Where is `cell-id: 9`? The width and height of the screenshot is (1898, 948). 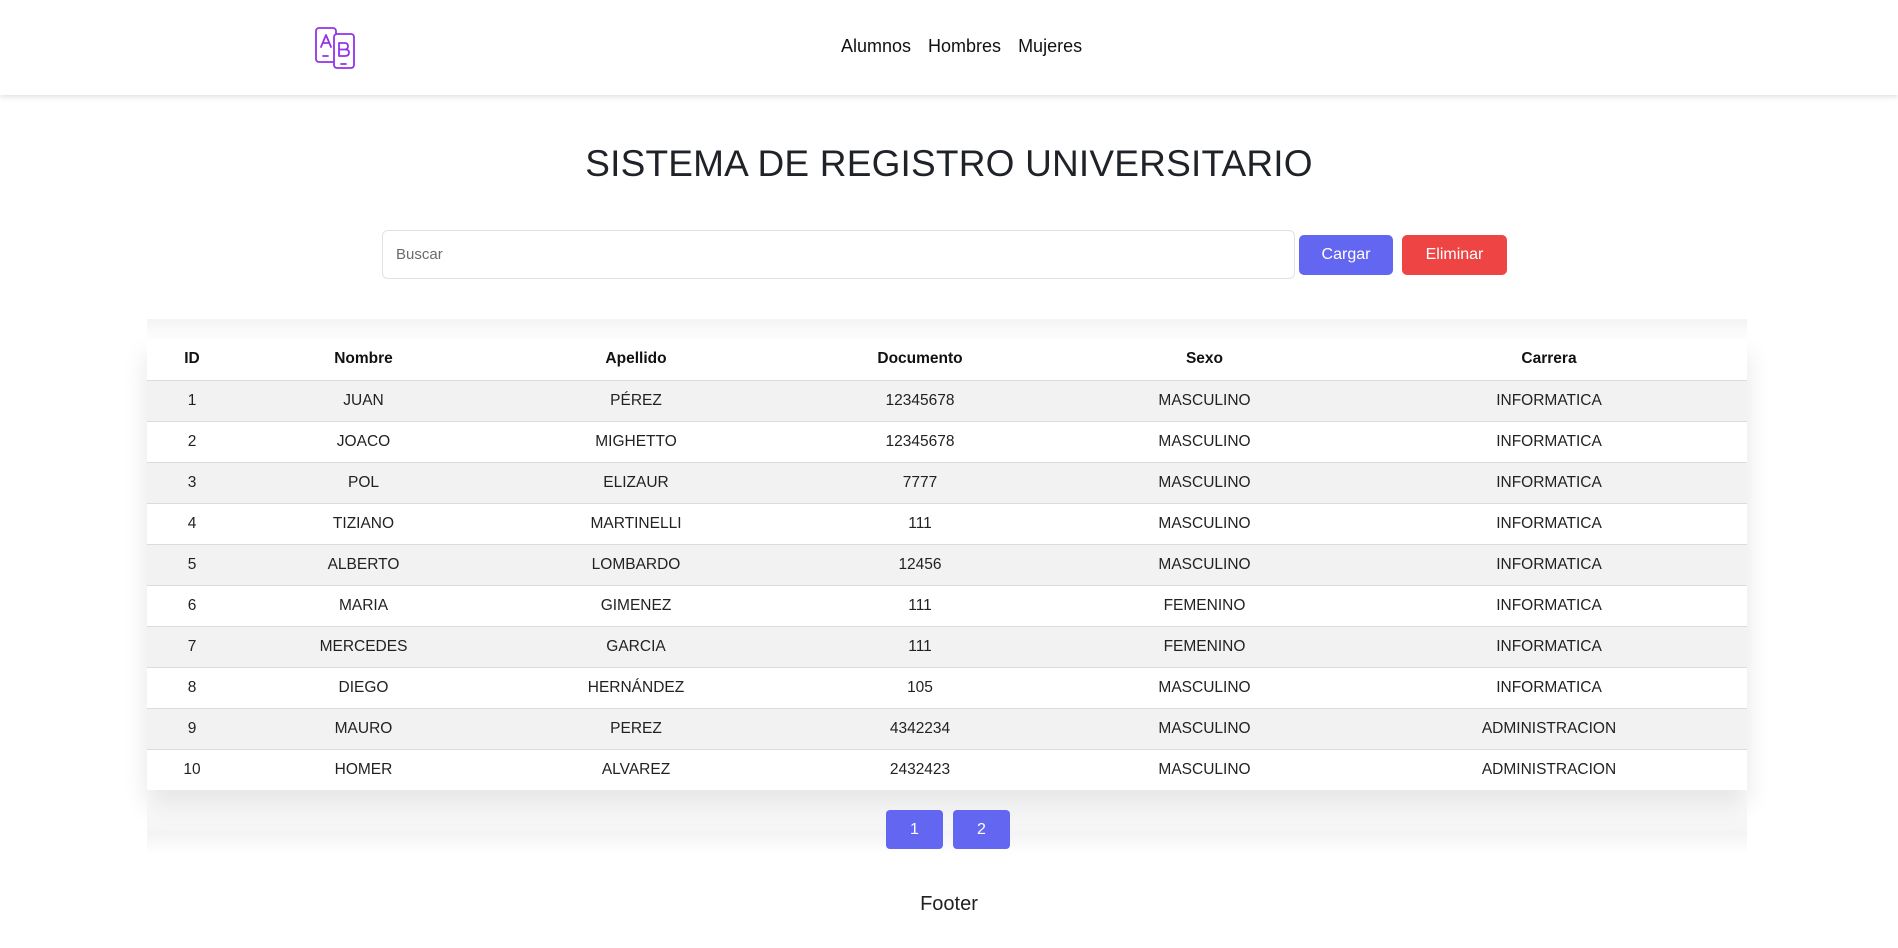
cell-id: 9 is located at coordinates (192, 728).